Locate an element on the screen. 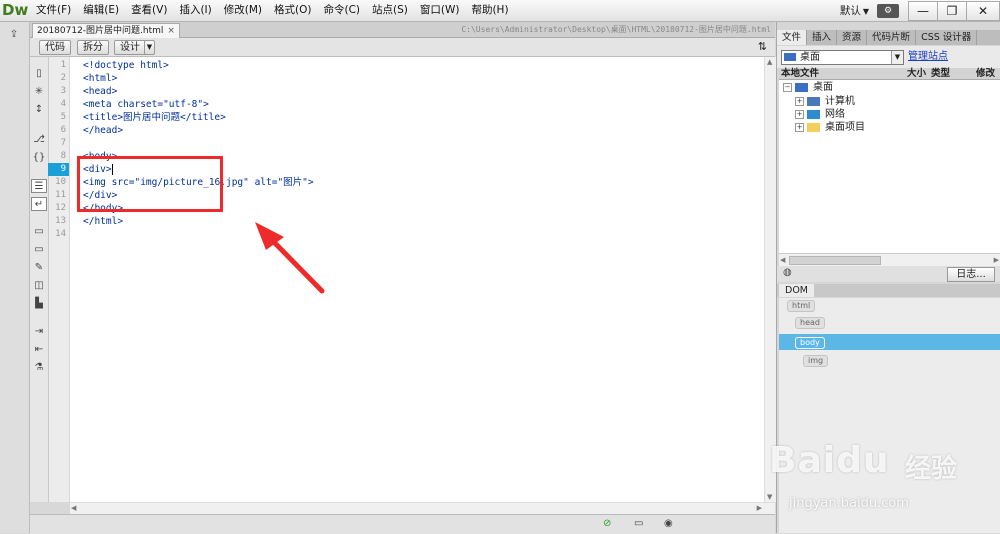 This screenshot has width=1000, height=534. gear-icon: ⚙ is located at coordinates (888, 10).